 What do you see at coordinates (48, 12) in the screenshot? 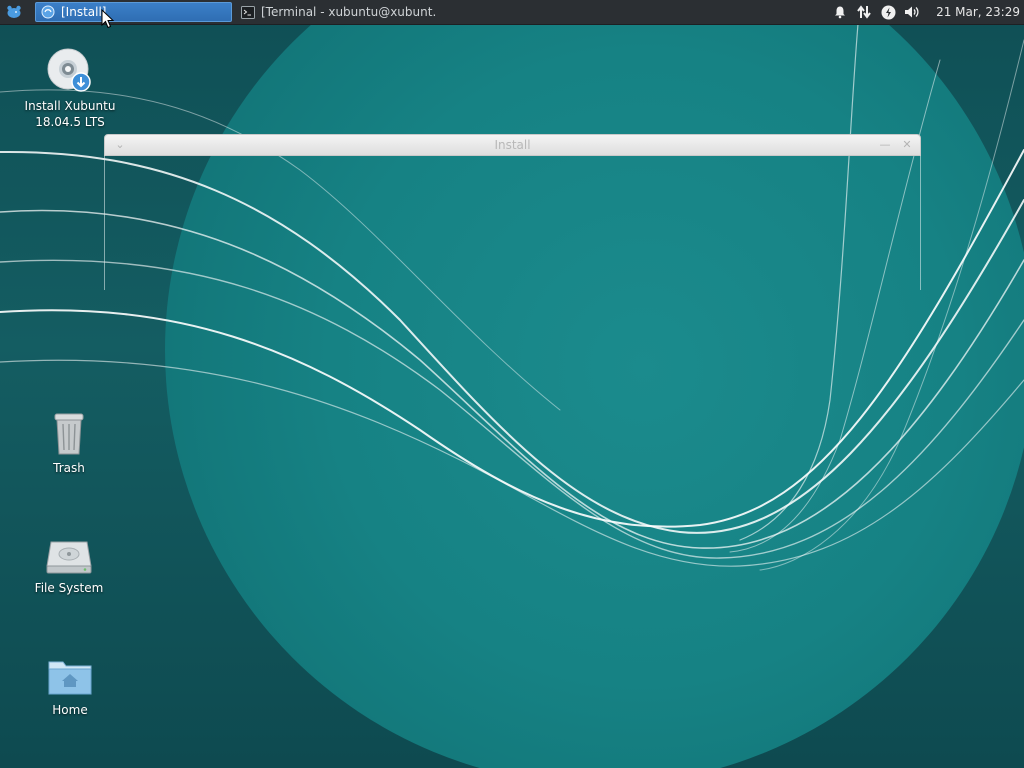
I see `installer-icon` at bounding box center [48, 12].